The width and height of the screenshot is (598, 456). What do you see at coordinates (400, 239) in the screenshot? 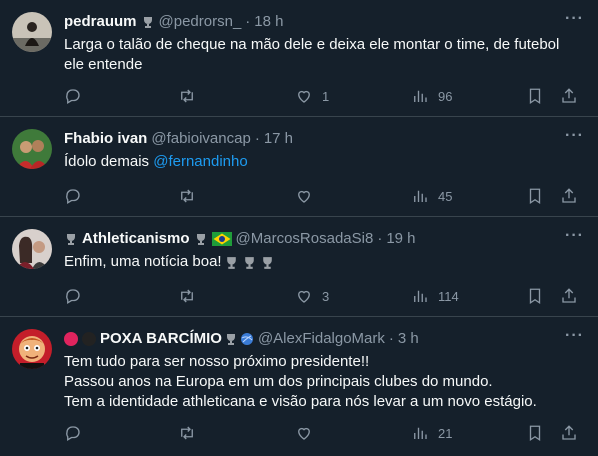
I see `timestamp: 19 h` at bounding box center [400, 239].